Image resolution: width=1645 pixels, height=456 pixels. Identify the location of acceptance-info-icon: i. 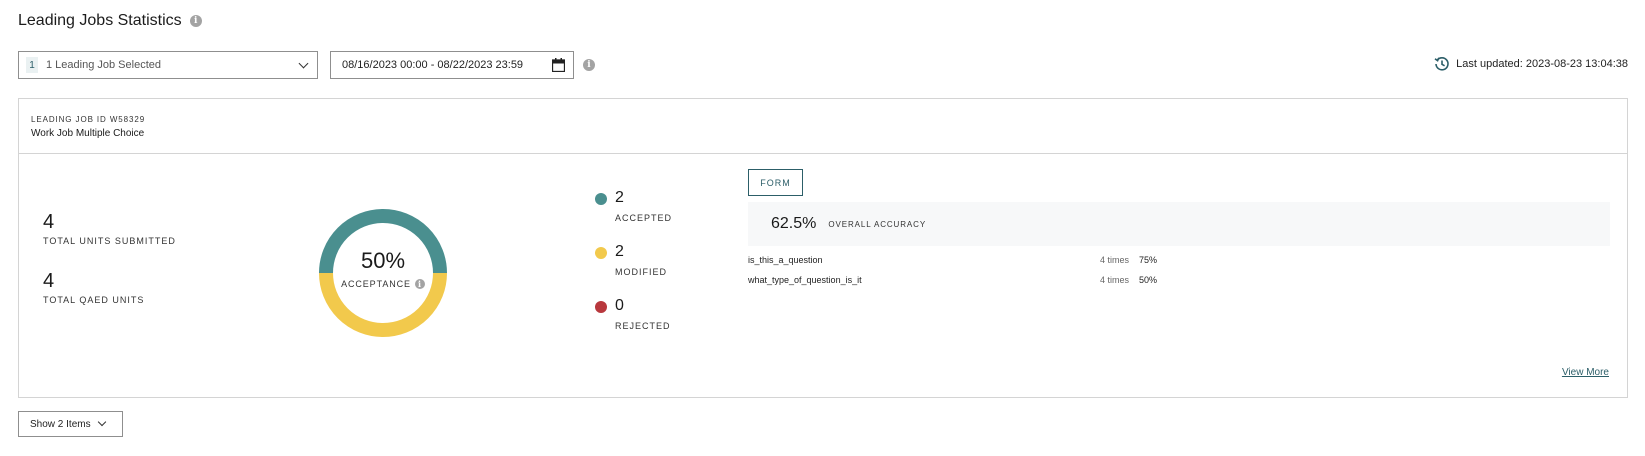
(419, 284).